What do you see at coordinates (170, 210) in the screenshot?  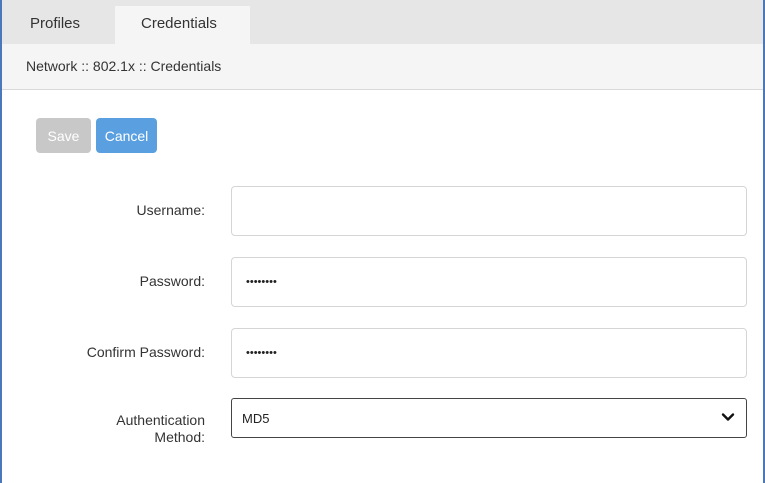 I see `username-label: Username:` at bounding box center [170, 210].